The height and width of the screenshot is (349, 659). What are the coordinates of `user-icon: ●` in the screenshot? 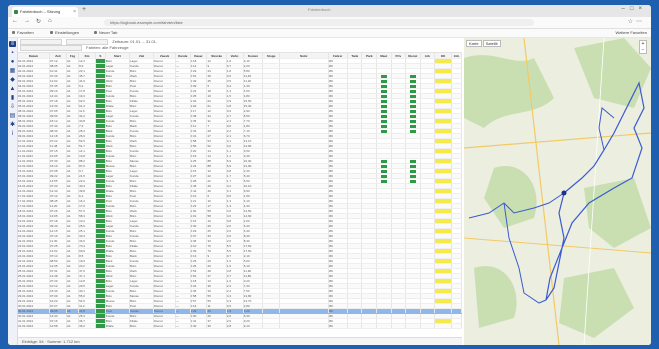 It's located at (12, 62).